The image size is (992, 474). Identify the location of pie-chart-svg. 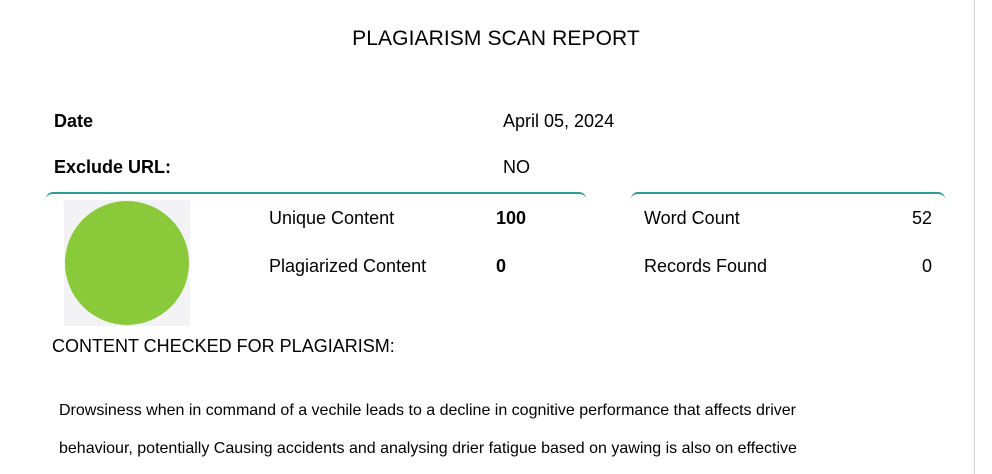
(127, 263).